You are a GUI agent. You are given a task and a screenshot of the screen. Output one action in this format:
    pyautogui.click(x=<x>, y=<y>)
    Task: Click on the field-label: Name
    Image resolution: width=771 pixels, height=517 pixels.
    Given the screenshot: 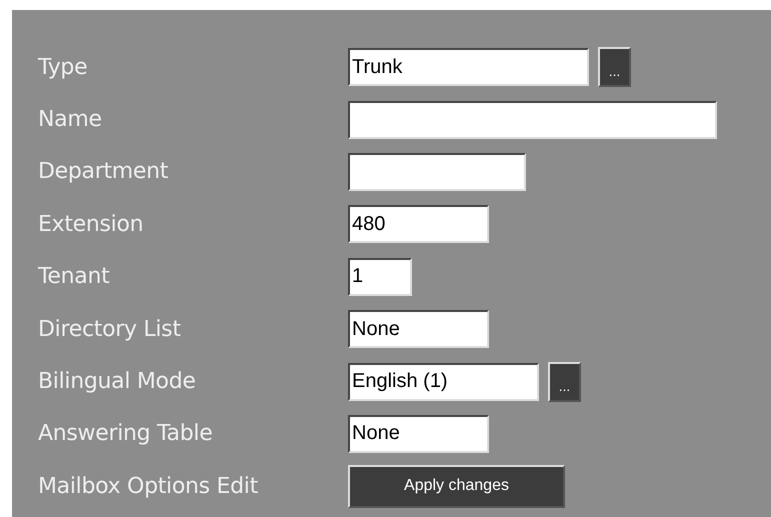 What is the action you would take?
    pyautogui.click(x=70, y=120)
    